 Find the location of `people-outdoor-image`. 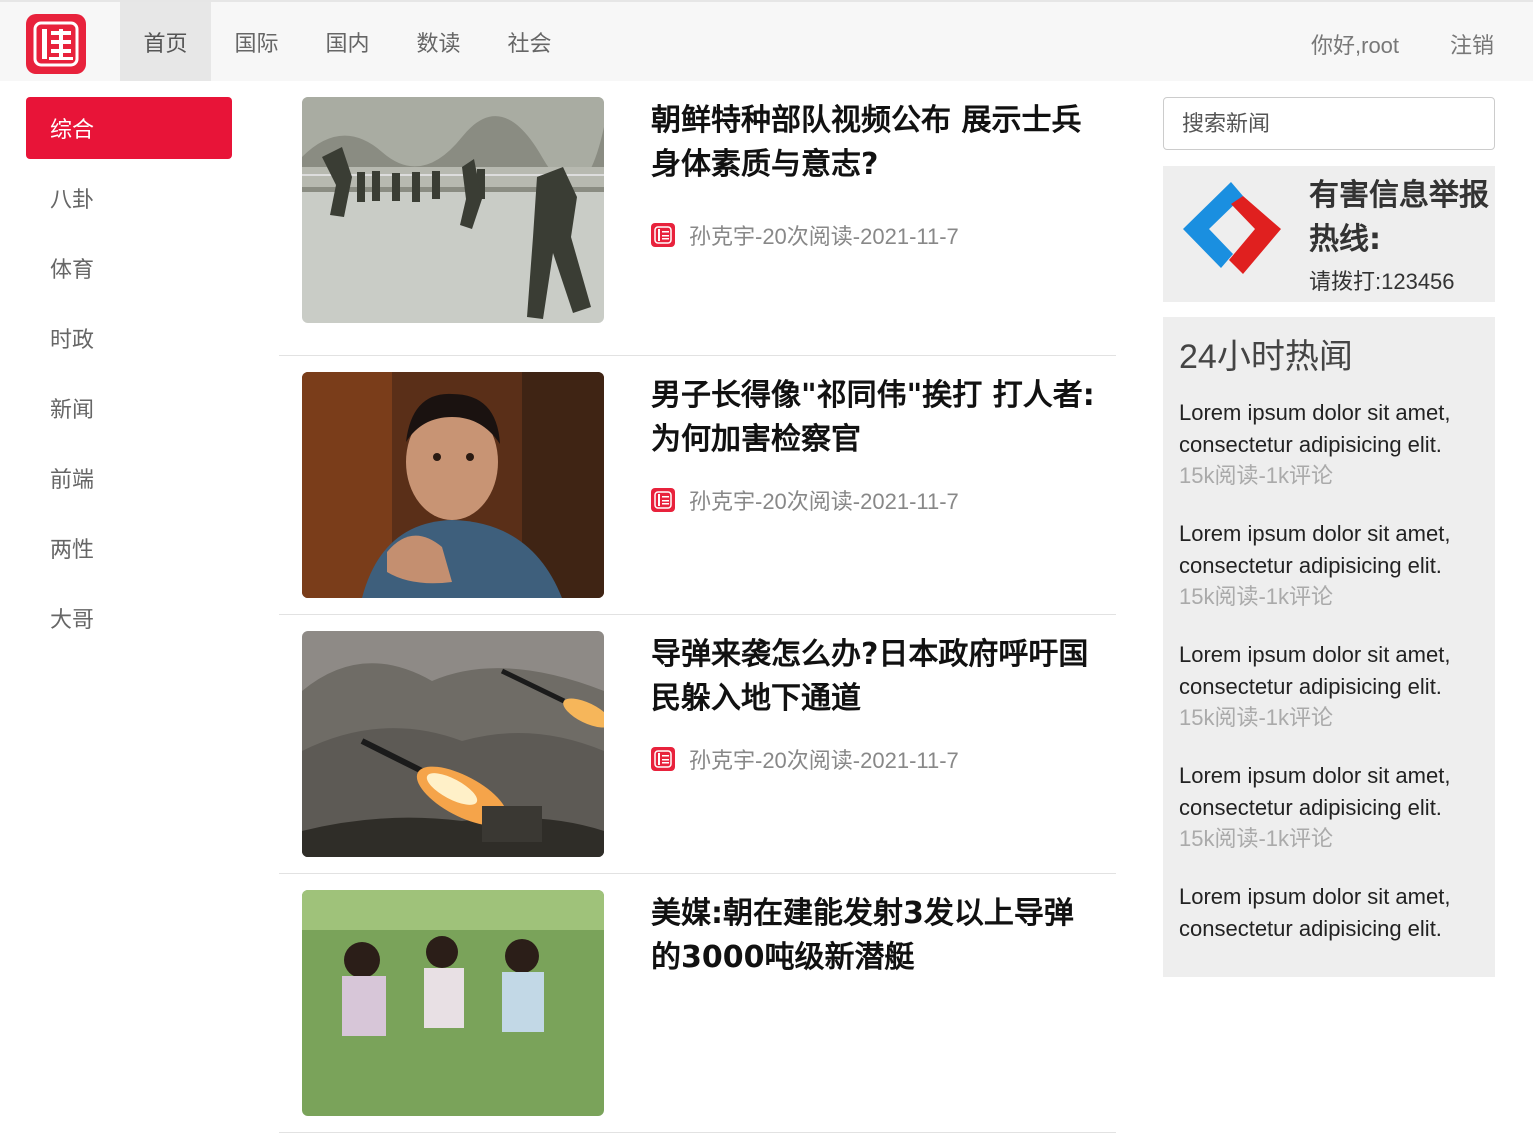

people-outdoor-image is located at coordinates (453, 1003).